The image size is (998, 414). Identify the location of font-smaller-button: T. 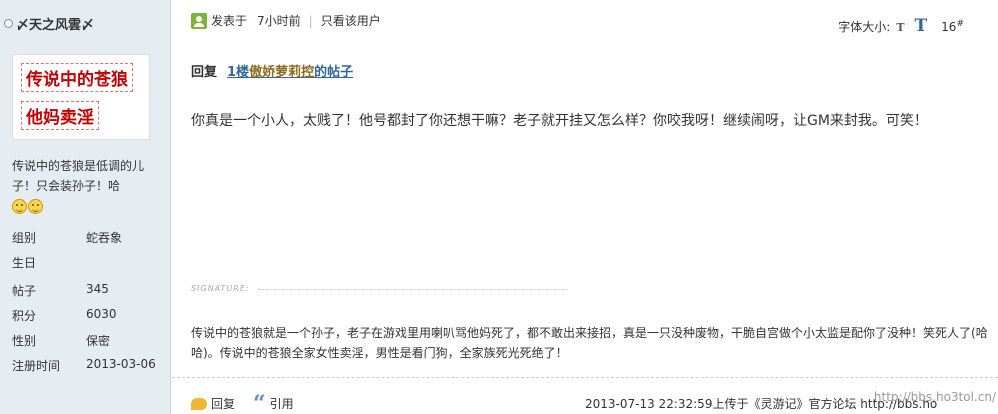
(900, 27).